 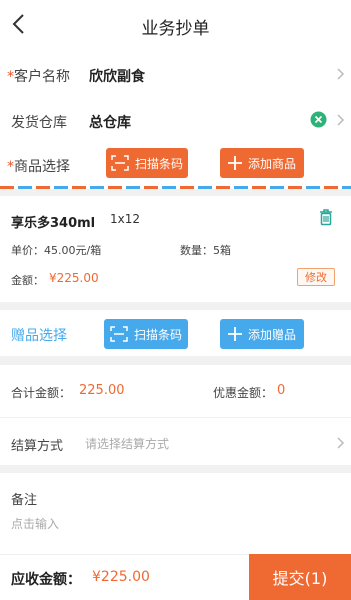 What do you see at coordinates (38, 77) in the screenshot?
I see `customer-label: *客户名称` at bounding box center [38, 77].